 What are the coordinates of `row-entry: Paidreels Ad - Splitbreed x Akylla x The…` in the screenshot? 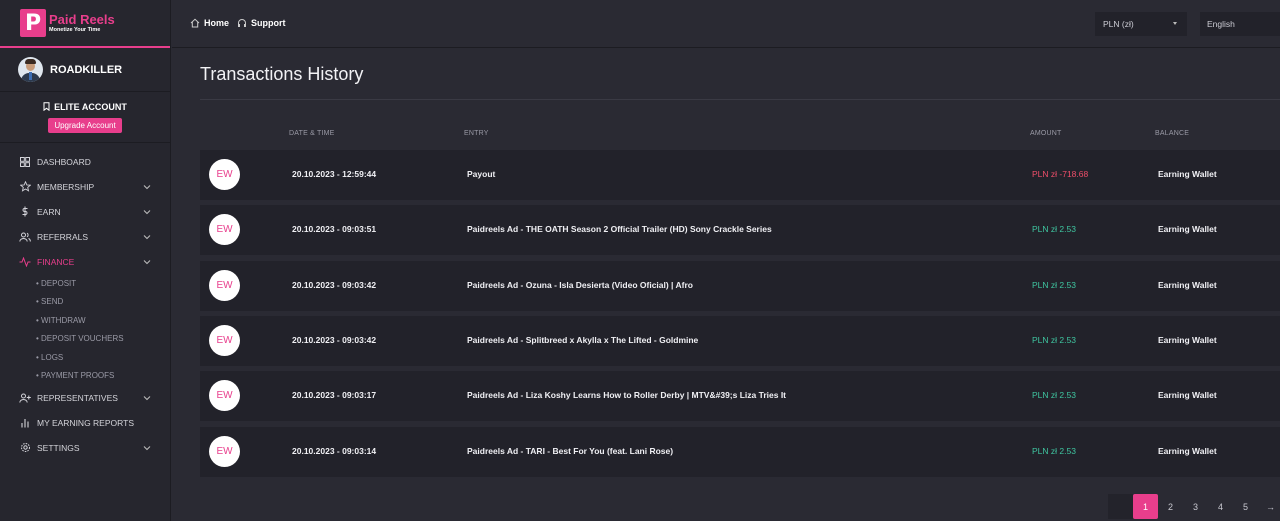 It's located at (583, 339).